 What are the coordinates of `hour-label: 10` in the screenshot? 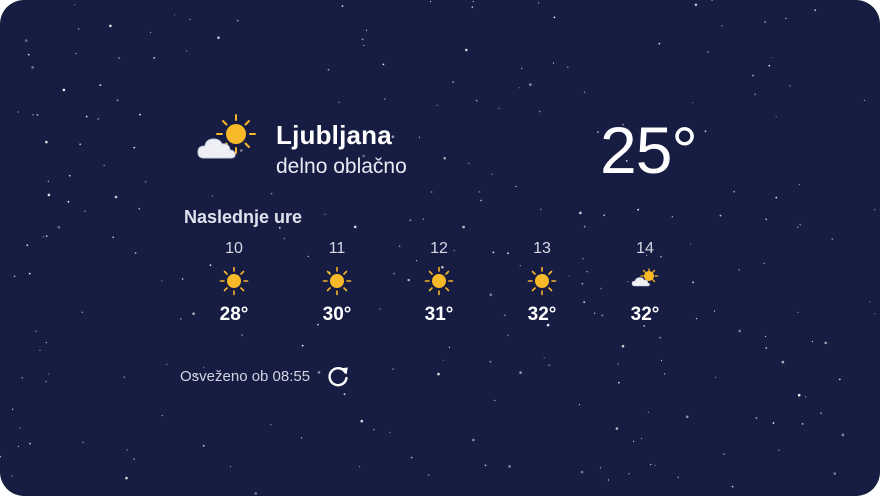 It's located at (234, 248).